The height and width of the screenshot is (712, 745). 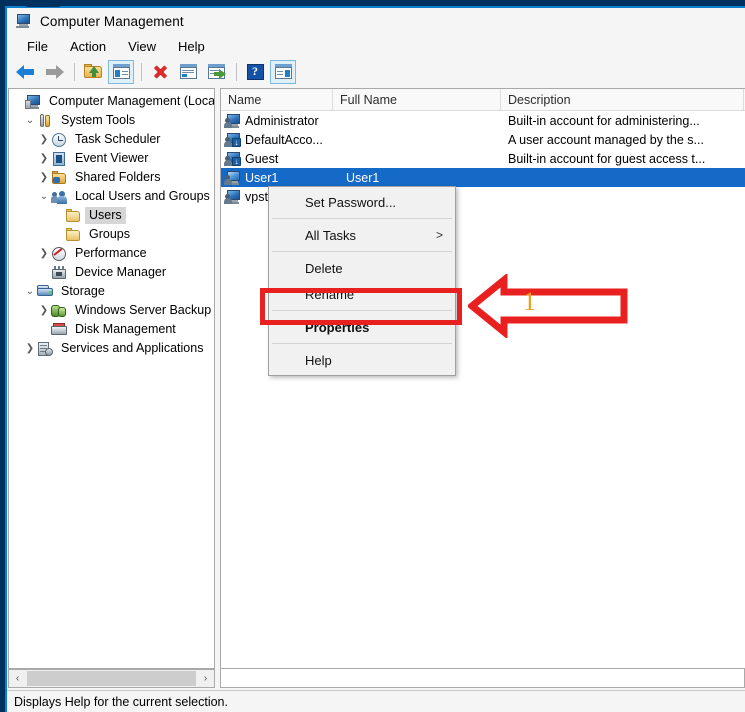 I want to click on tree-item-computer-management: Computer Management (Local, so click(x=111, y=101).